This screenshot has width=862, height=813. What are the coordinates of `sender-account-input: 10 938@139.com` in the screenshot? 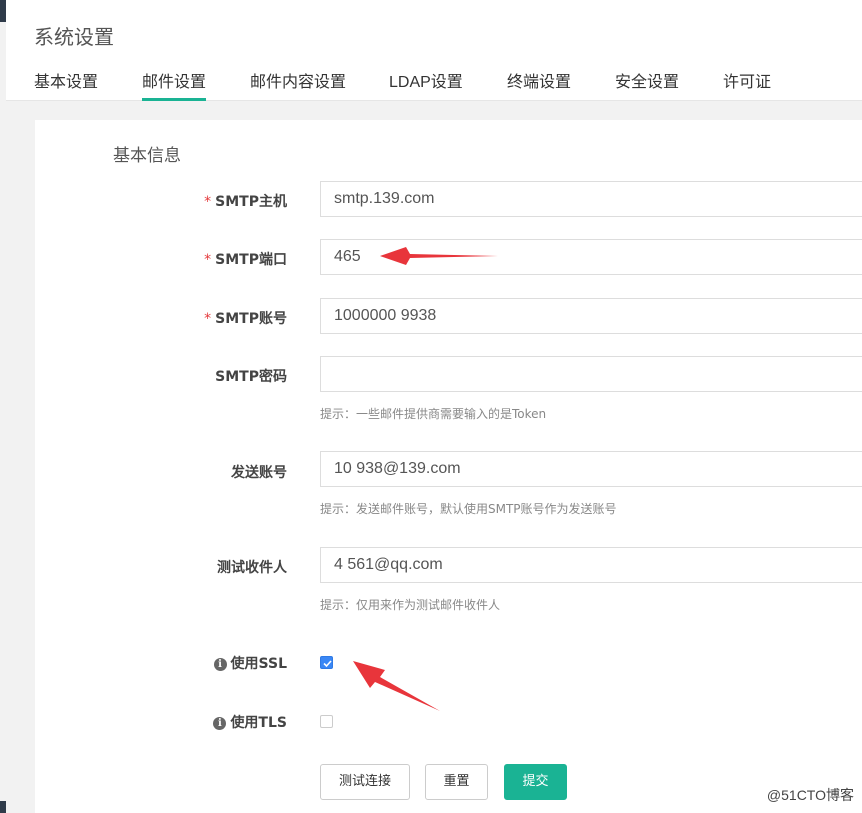 It's located at (591, 469).